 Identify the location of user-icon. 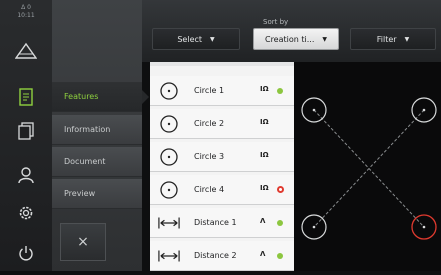
(26, 175).